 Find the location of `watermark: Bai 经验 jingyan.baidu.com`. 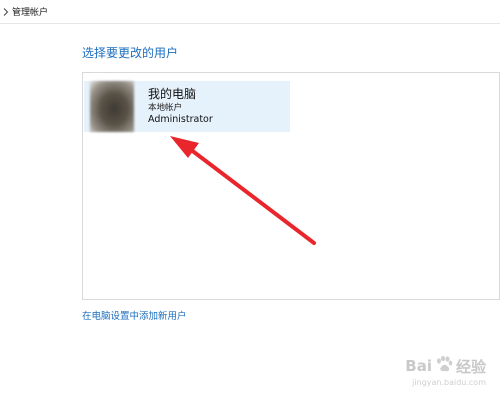

watermark: Bai 经验 jingyan.baidu.com is located at coordinates (445, 371).